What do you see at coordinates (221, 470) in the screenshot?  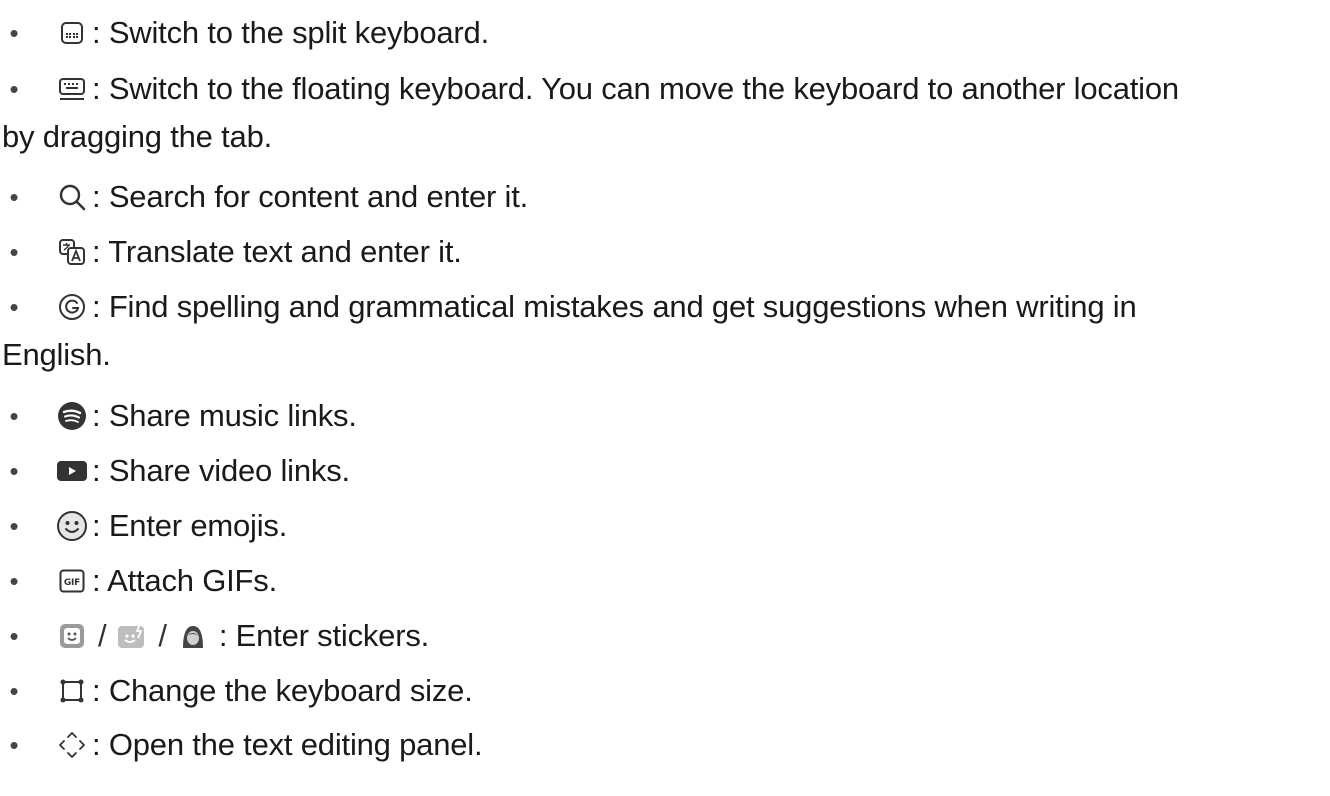 I see `item-text: : Share video links.` at bounding box center [221, 470].